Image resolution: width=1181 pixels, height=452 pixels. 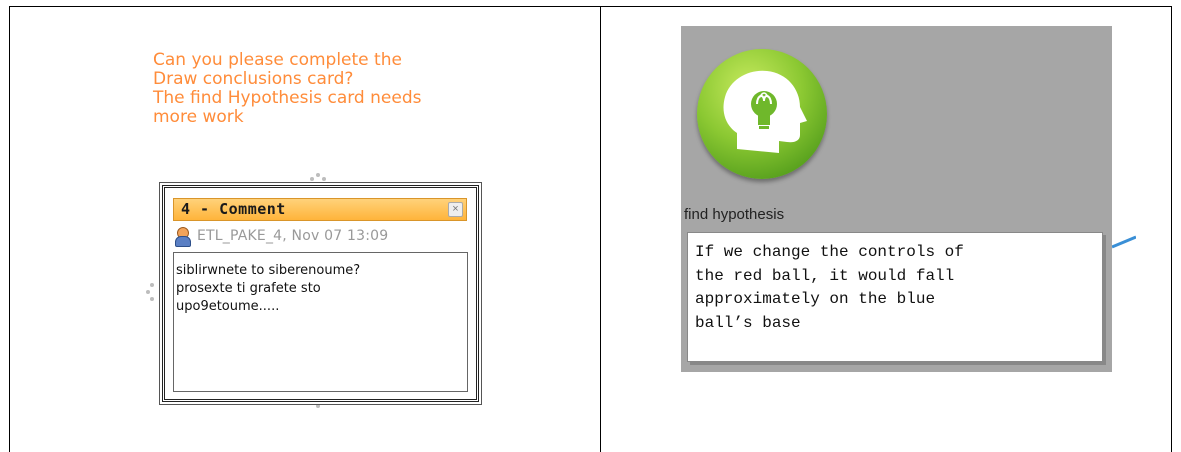 I want to click on connector-line, so click(x=1124, y=242).